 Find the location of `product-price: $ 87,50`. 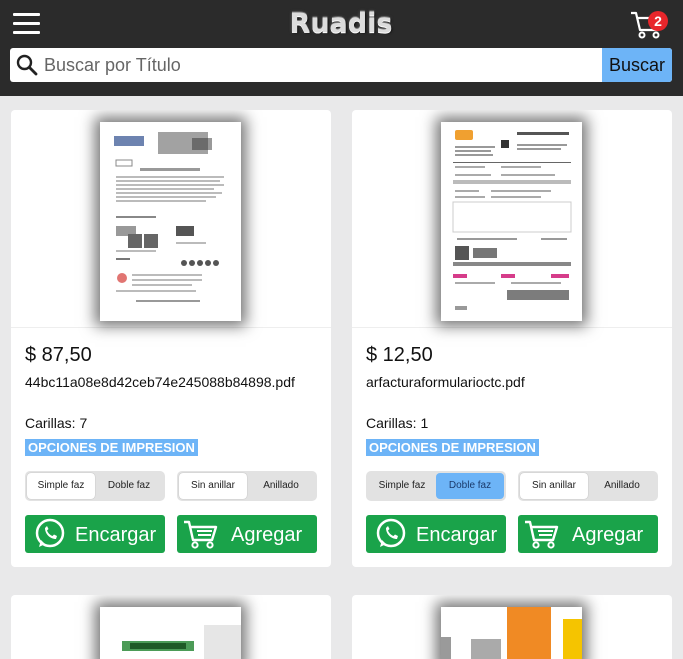

product-price: $ 87,50 is located at coordinates (58, 355).